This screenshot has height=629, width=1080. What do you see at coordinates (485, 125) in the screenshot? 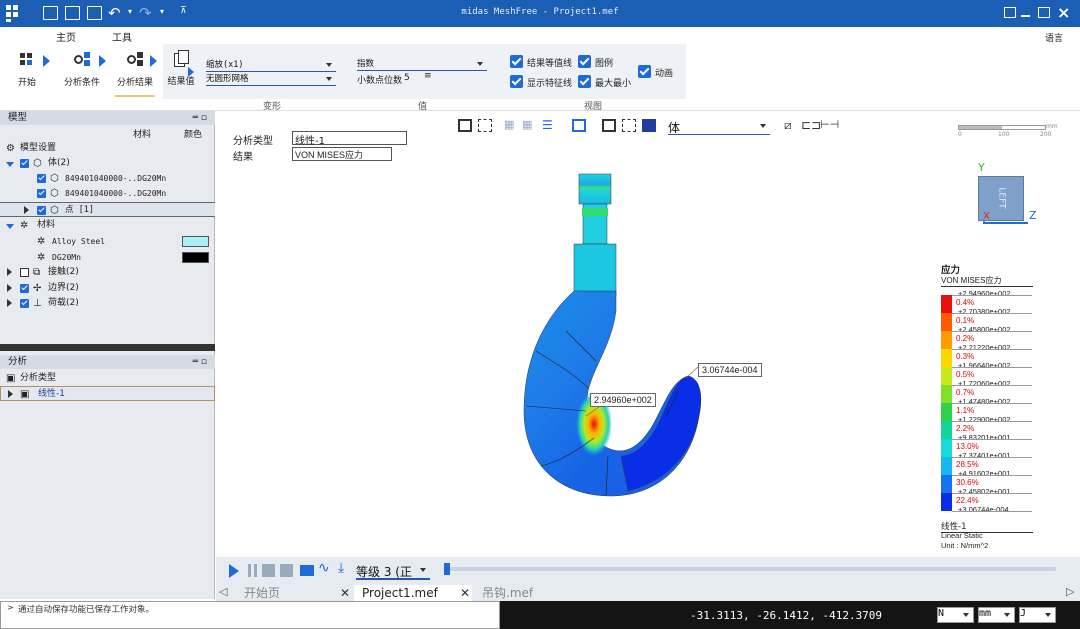
I see `window-select-icon` at bounding box center [485, 125].